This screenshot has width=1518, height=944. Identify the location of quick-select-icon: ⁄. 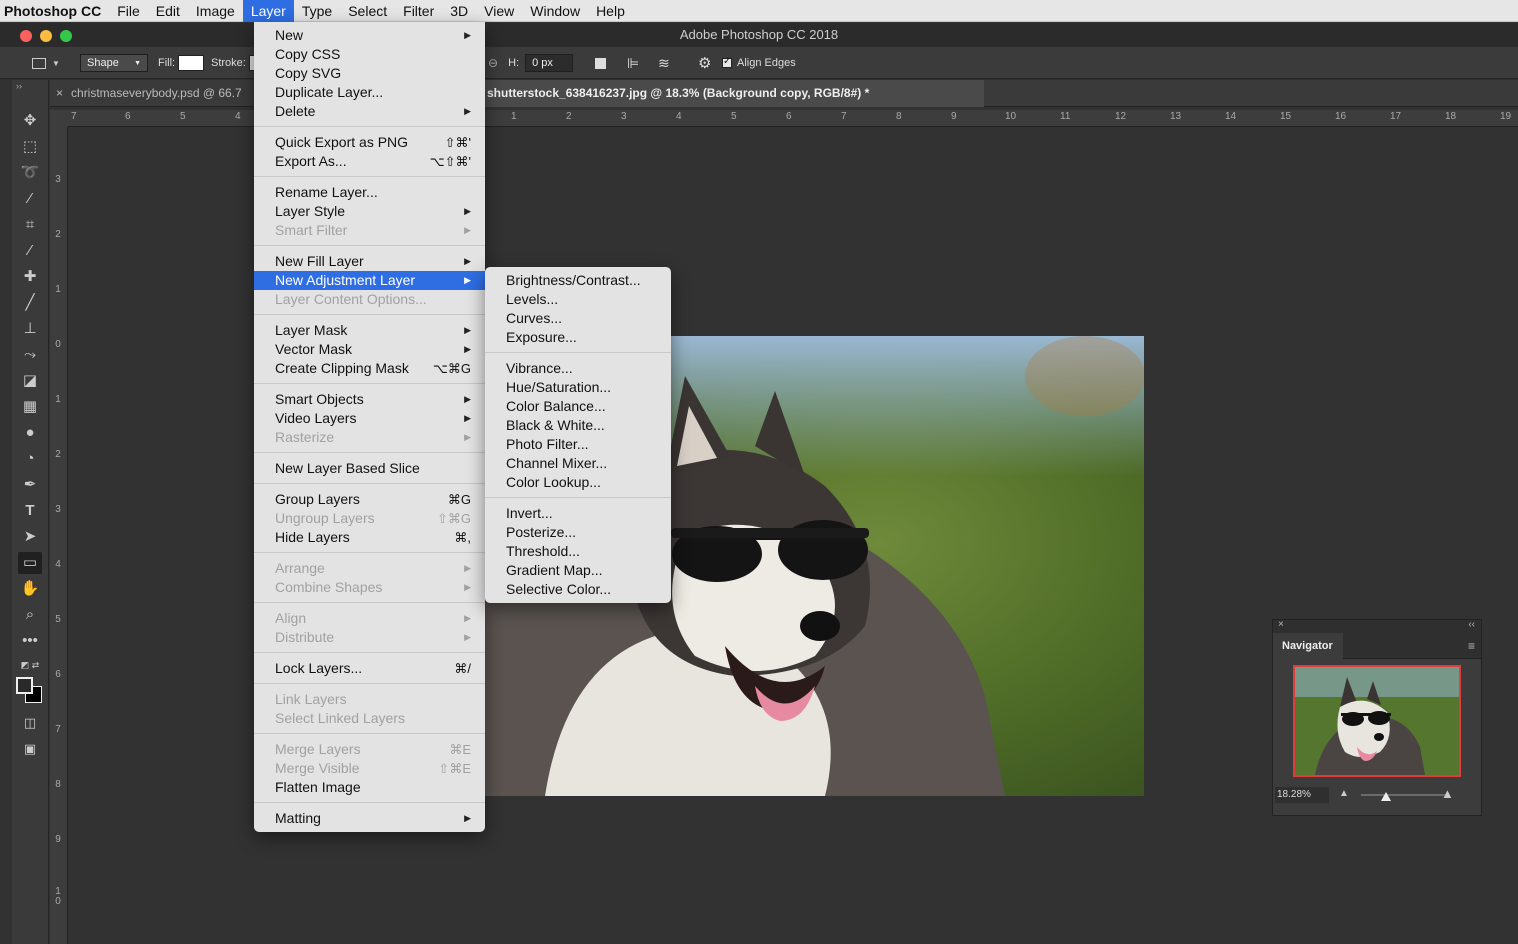
(30, 199).